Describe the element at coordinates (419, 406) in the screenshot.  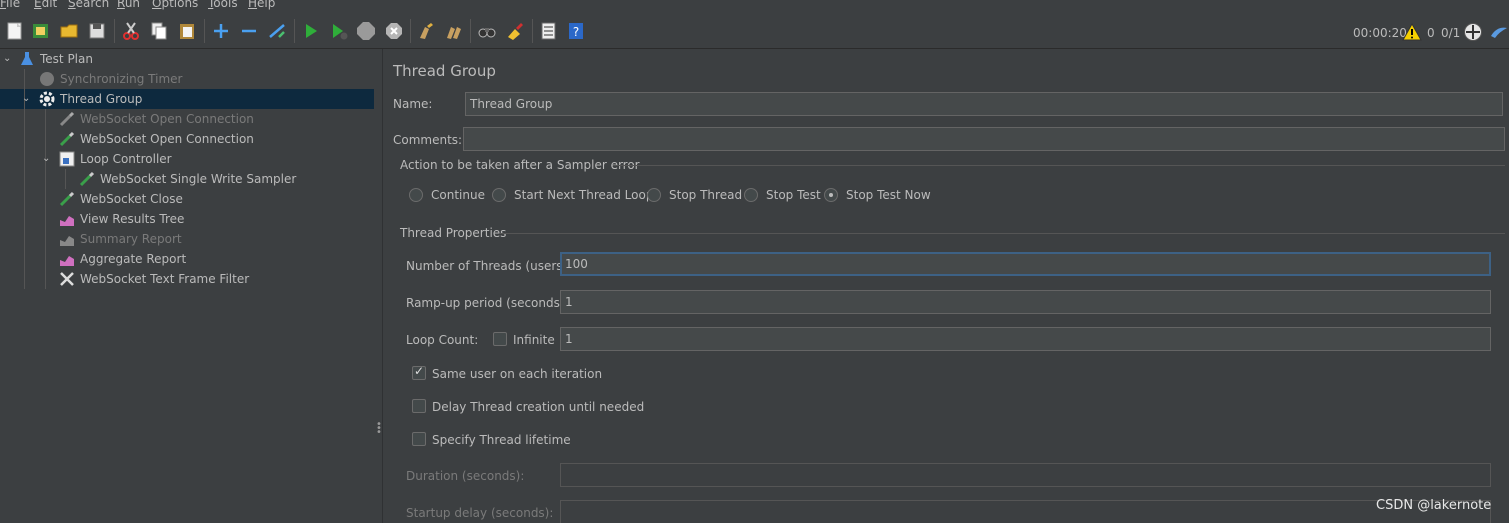
I see `delay-thread-creation-checkbox` at that location.